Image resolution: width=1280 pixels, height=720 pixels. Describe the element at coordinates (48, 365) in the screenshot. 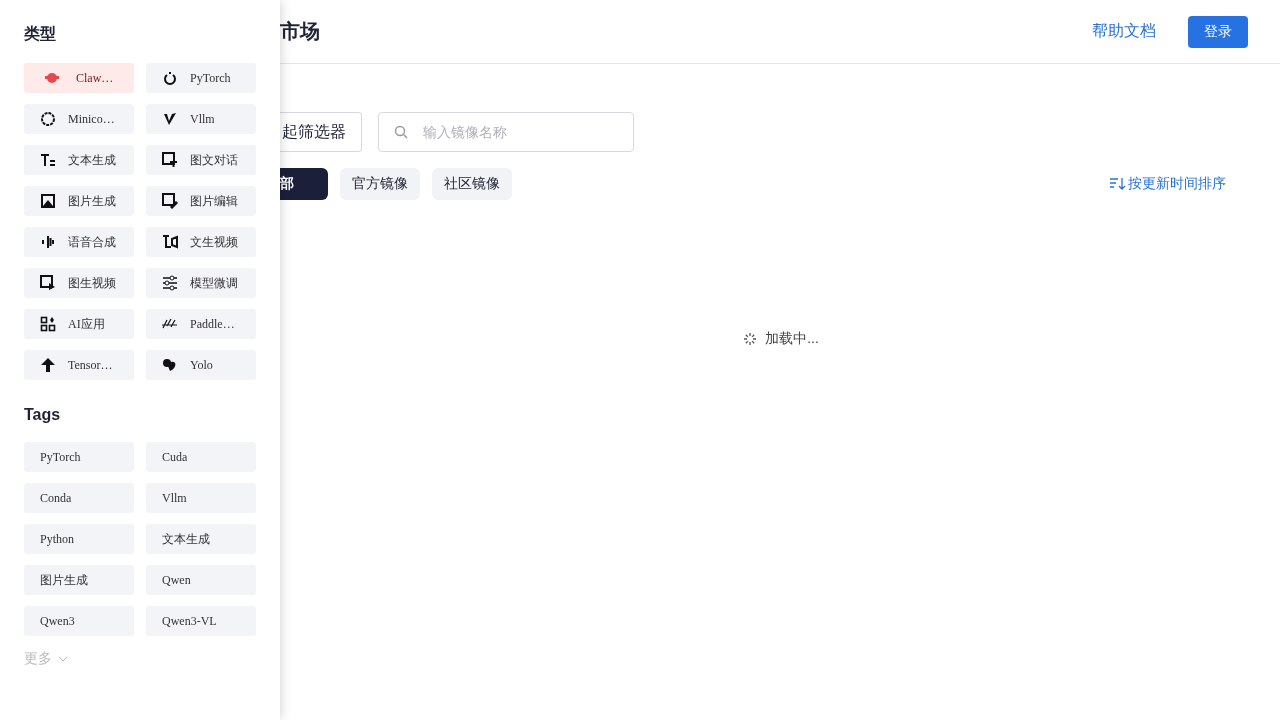

I see `arrow-up-icon` at that location.